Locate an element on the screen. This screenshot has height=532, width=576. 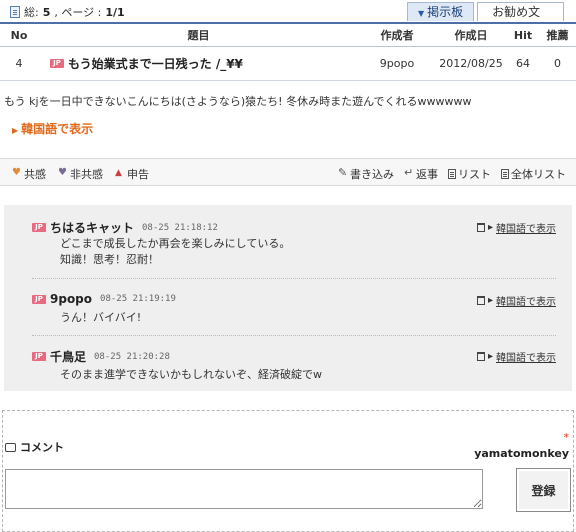
comment-header: JP 千鳥足 08-25 21:20:28 is located at coordinates (101, 356).